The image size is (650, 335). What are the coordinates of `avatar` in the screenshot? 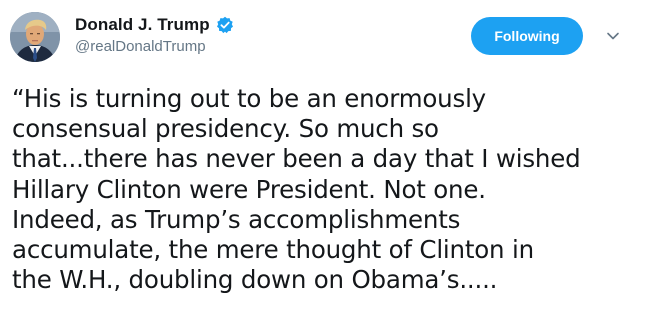 It's located at (35, 37).